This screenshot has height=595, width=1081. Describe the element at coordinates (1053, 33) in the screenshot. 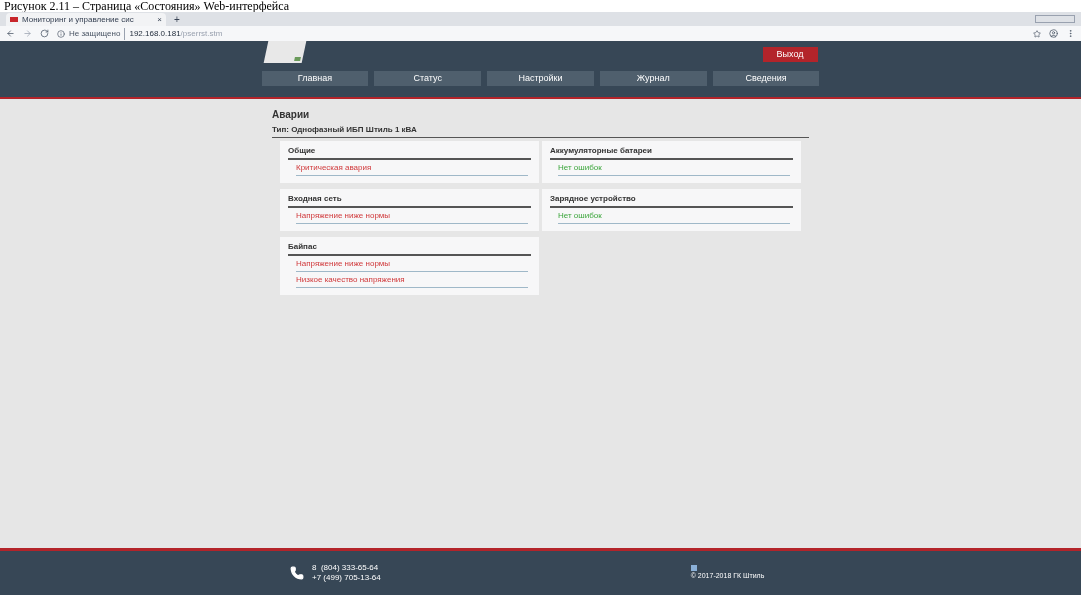

I see `profile-icon` at that location.